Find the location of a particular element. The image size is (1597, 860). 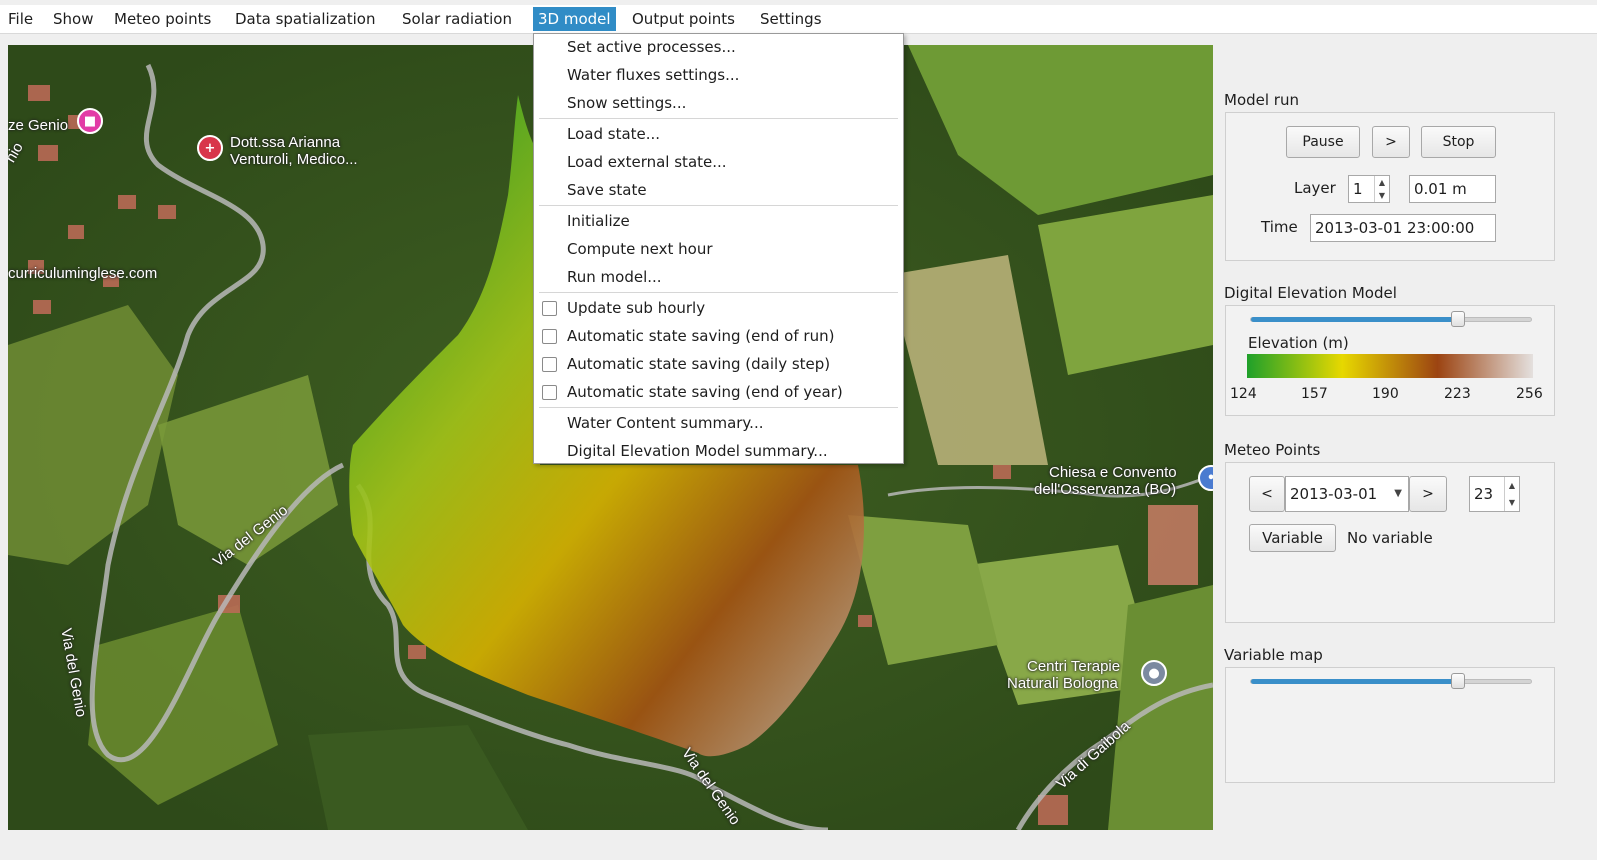

menu-item-state-saving-end-of-run: Automatic state saving (end of run) is located at coordinates (700, 336).